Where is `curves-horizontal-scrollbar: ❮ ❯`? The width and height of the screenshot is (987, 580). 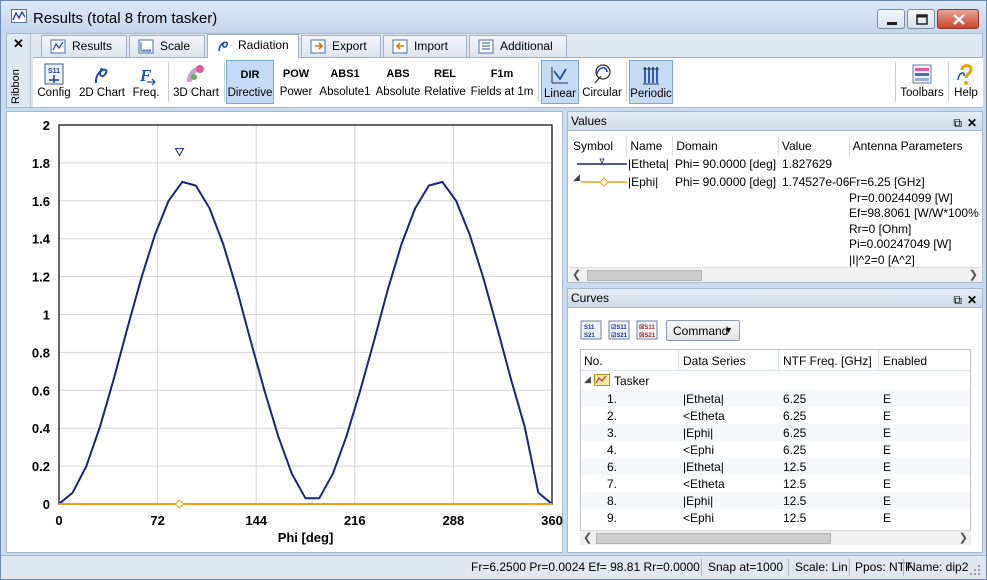
curves-horizontal-scrollbar: ❮ ❯ is located at coordinates (775, 537).